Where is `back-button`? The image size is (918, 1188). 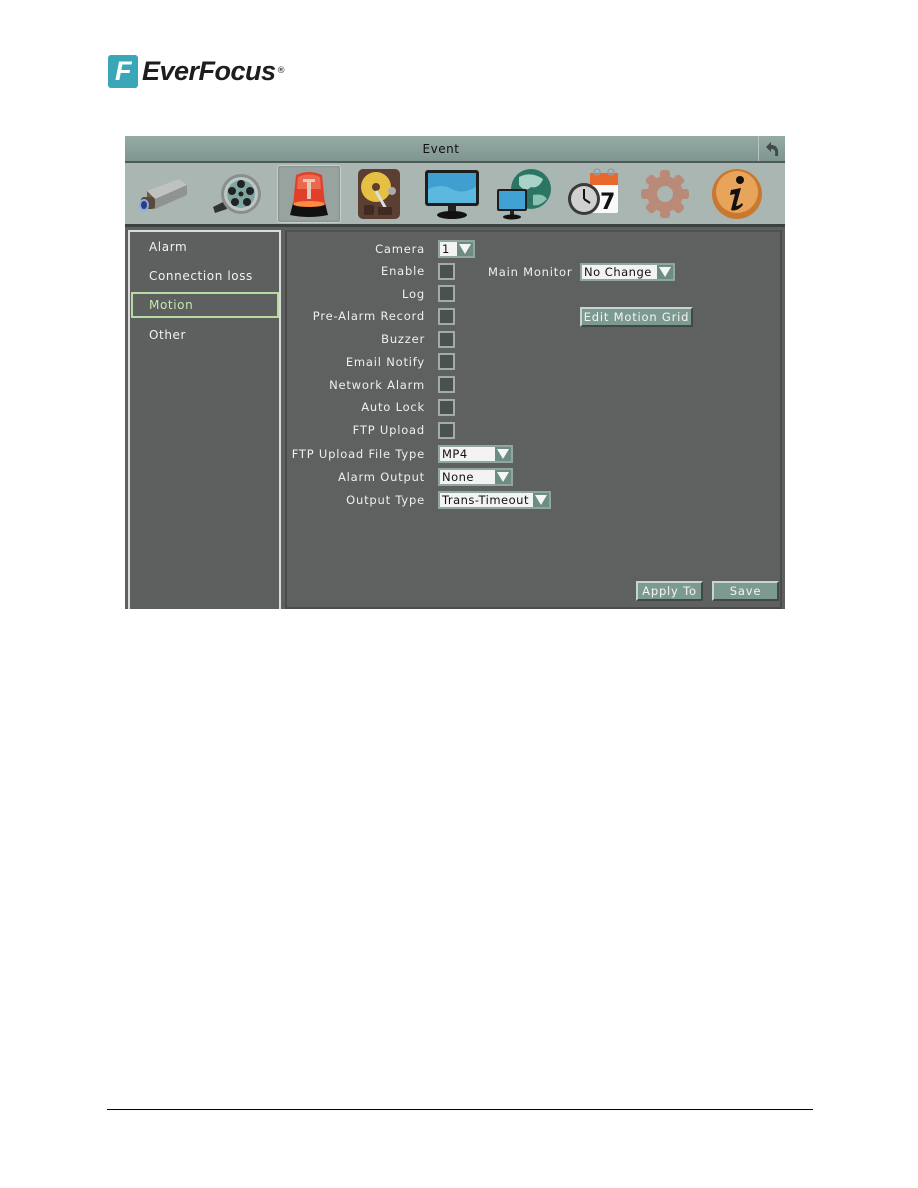 back-button is located at coordinates (771, 148).